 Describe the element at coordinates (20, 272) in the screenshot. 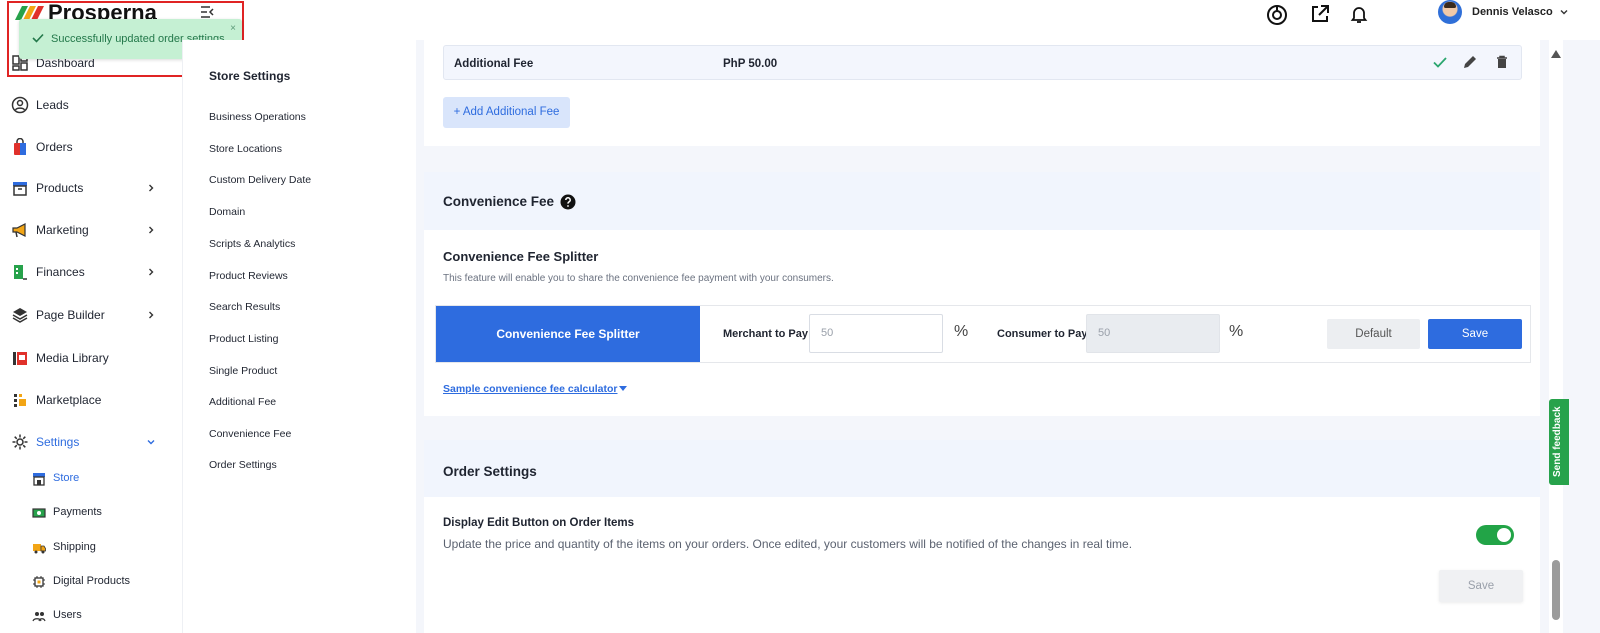

I see `finances-icon` at that location.